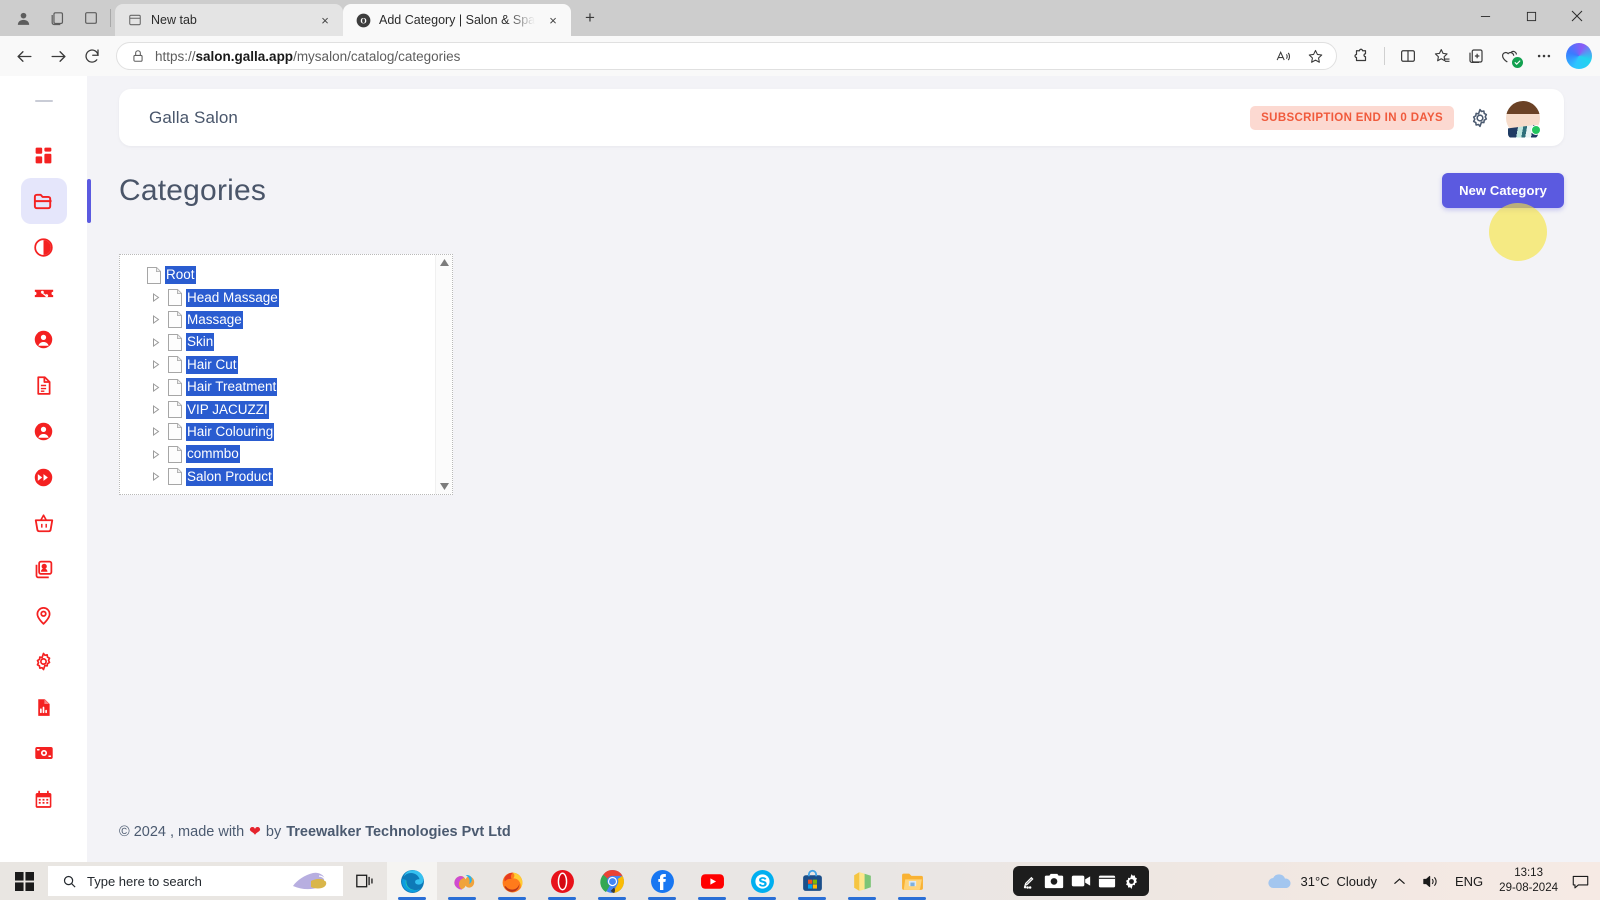 Image resolution: width=1600 pixels, height=900 pixels. I want to click on notification-icon, so click(1580, 881).